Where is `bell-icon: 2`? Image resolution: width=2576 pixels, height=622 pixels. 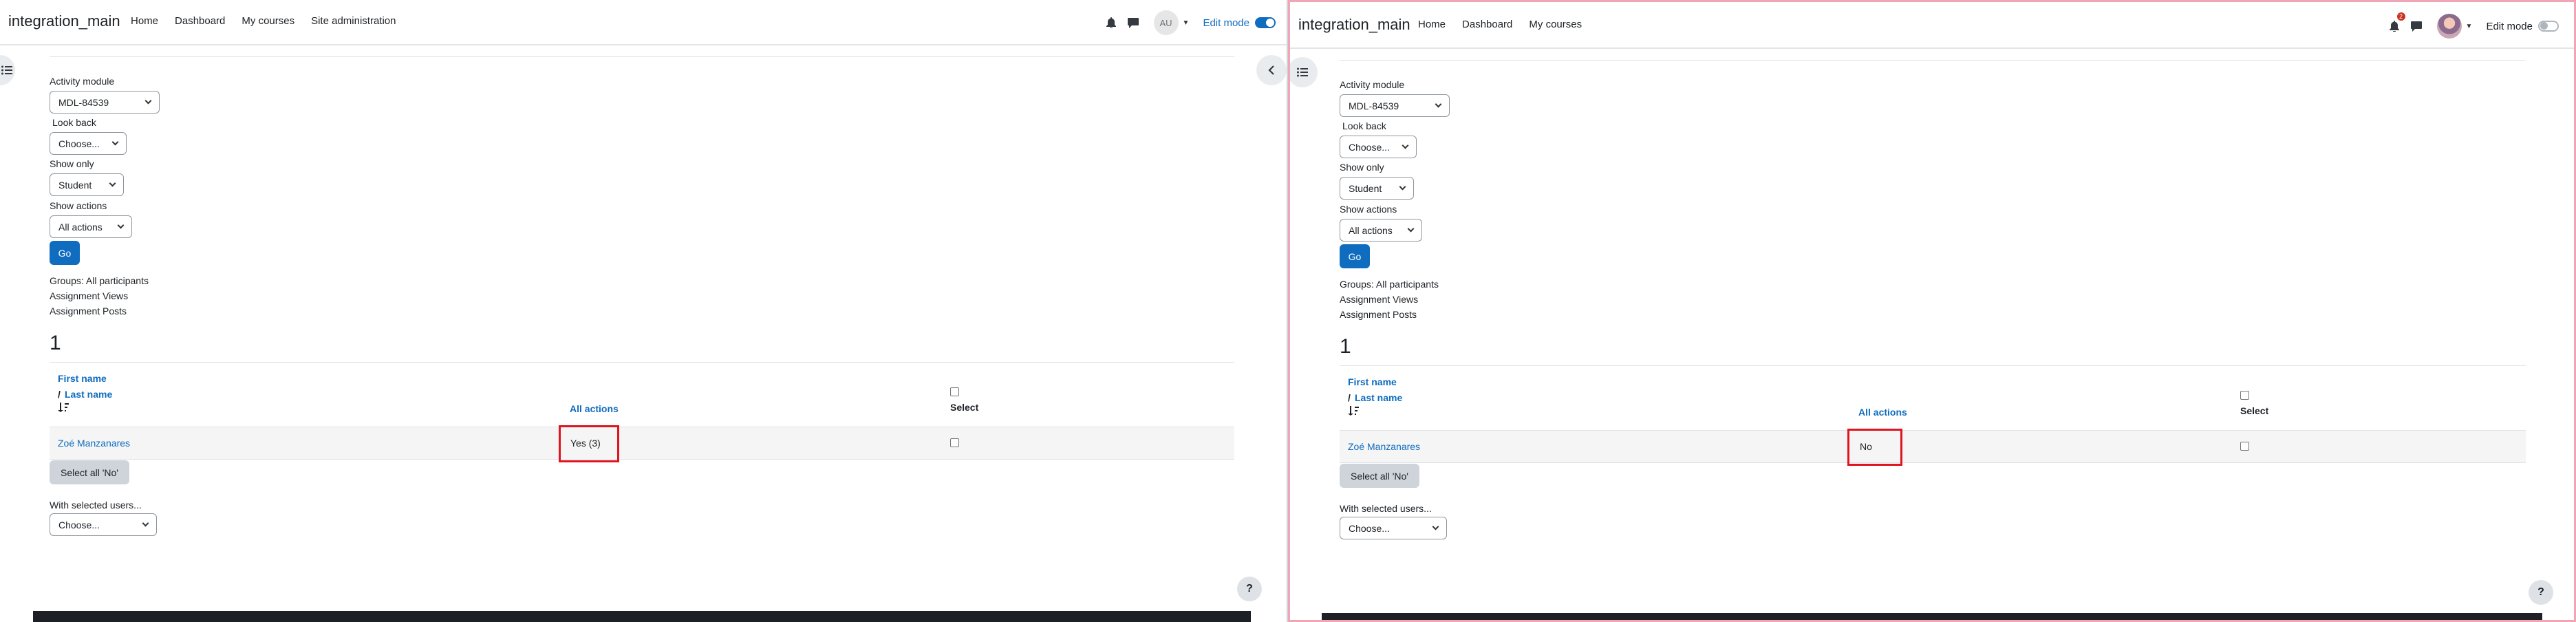 bell-icon: 2 is located at coordinates (2394, 24).